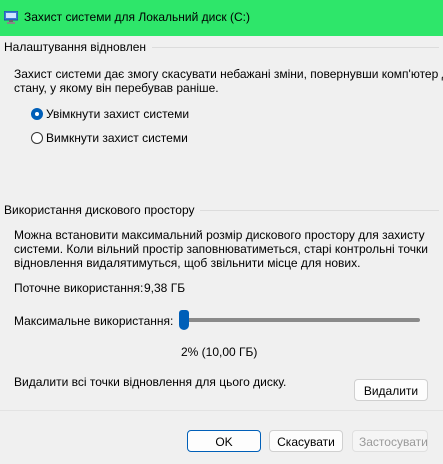 Image resolution: width=443 pixels, height=464 pixels. I want to click on cancel-button: Скасувати, so click(306, 441).